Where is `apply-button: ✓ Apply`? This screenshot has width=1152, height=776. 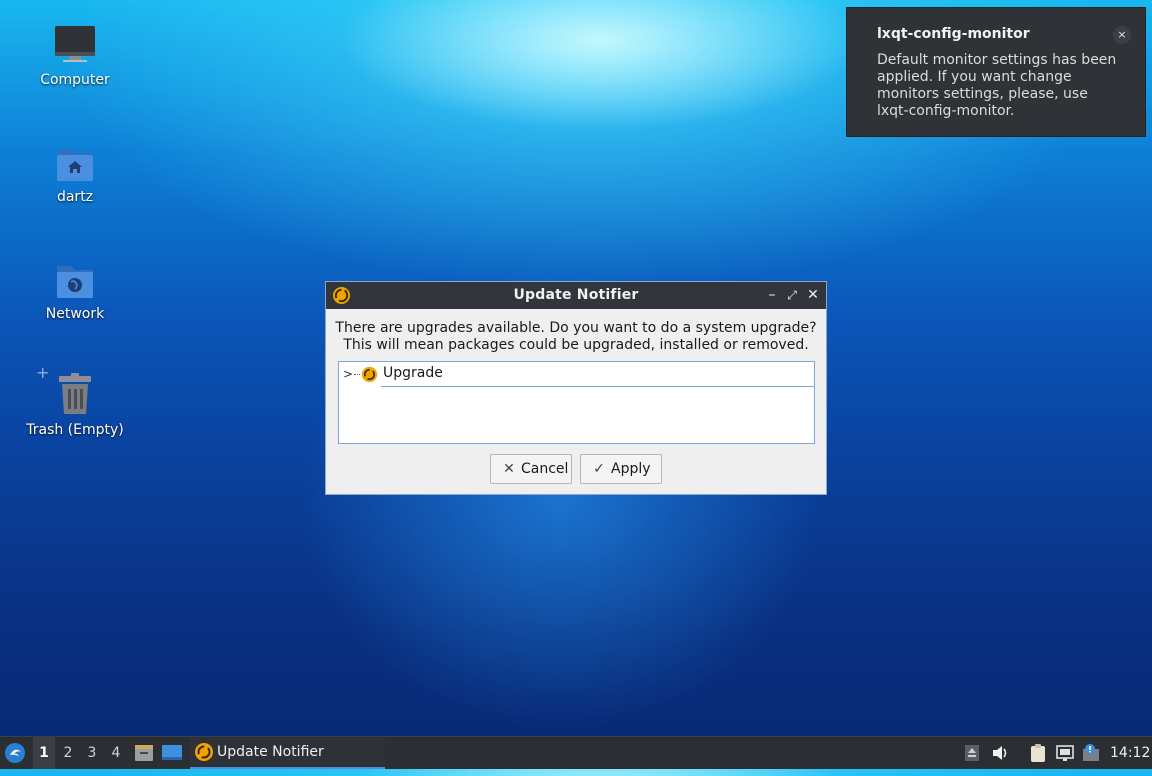
apply-button: ✓ Apply is located at coordinates (621, 469).